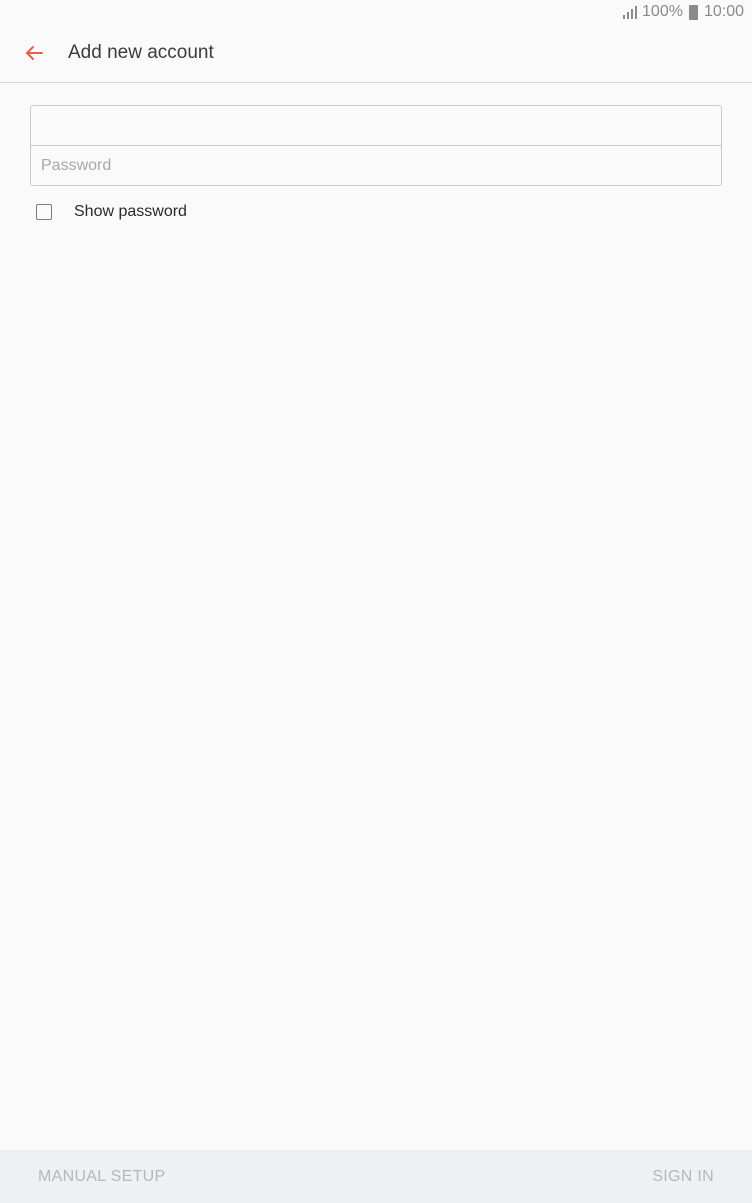 The height and width of the screenshot is (1203, 752). Describe the element at coordinates (376, 165) in the screenshot. I see `password-field` at that location.